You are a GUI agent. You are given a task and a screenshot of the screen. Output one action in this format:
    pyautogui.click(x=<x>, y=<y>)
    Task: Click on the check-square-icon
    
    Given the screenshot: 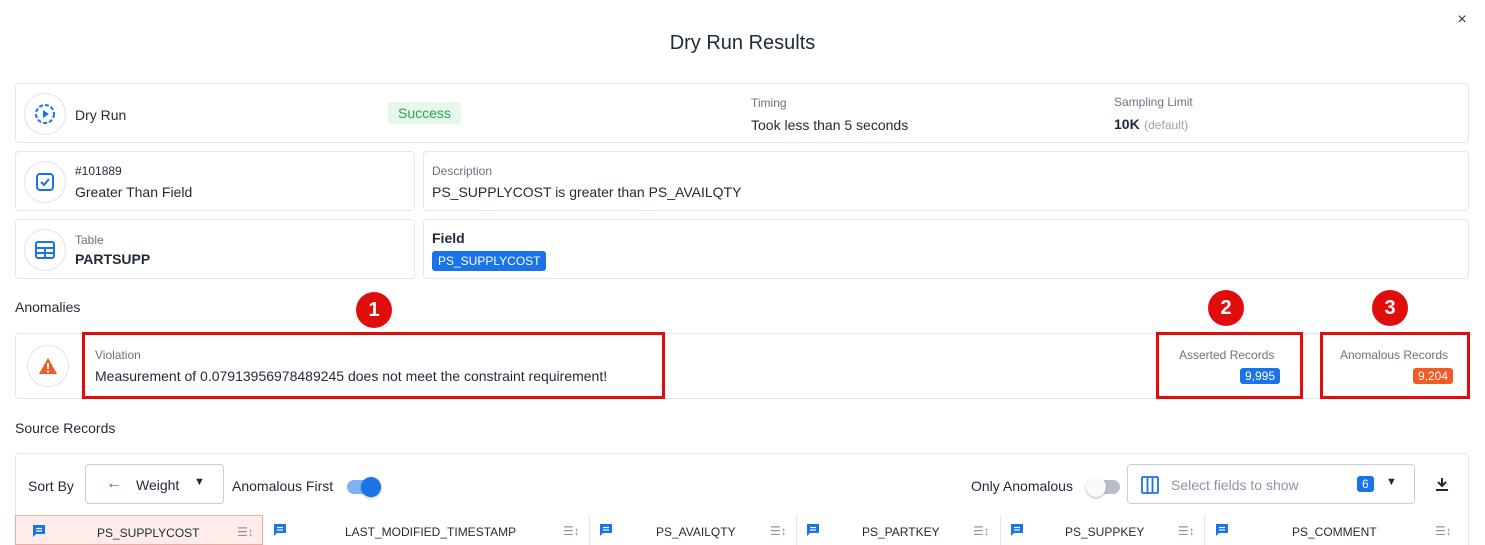 What is the action you would take?
    pyautogui.click(x=45, y=182)
    